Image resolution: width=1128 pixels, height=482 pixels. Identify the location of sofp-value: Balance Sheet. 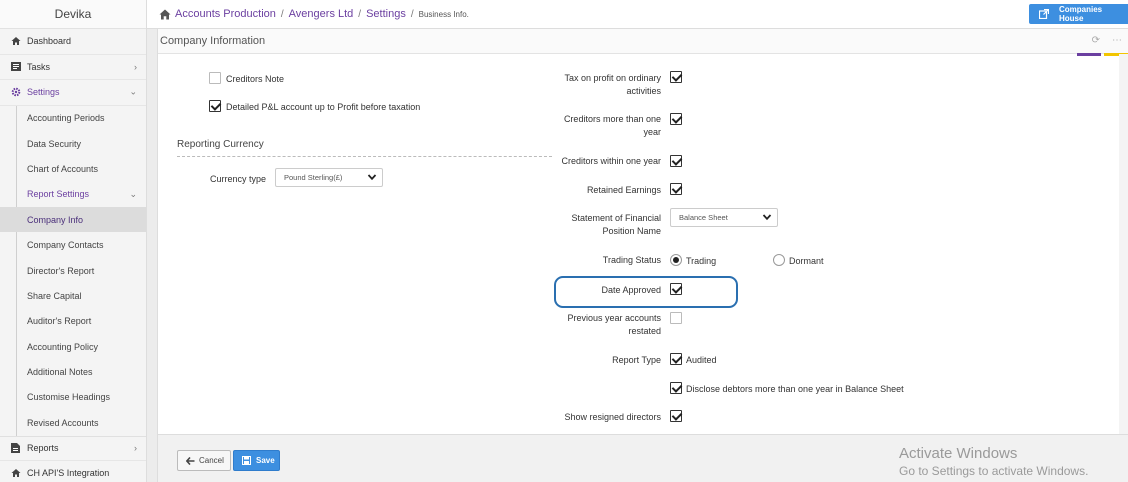
(703, 217).